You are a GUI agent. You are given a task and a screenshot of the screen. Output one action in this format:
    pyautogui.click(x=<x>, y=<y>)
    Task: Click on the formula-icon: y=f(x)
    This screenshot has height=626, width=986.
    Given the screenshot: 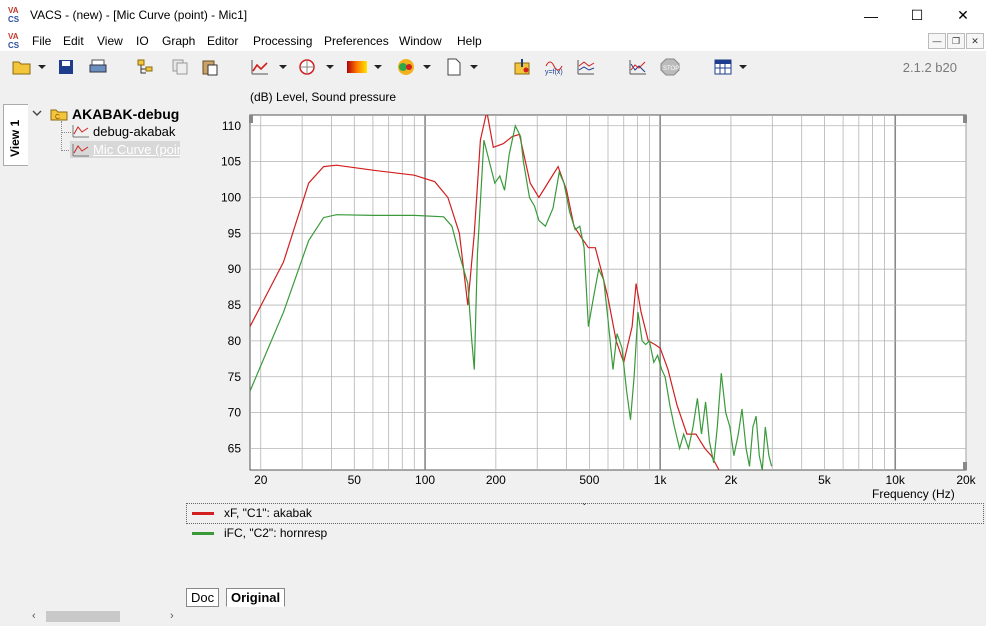 What is the action you would take?
    pyautogui.click(x=554, y=67)
    